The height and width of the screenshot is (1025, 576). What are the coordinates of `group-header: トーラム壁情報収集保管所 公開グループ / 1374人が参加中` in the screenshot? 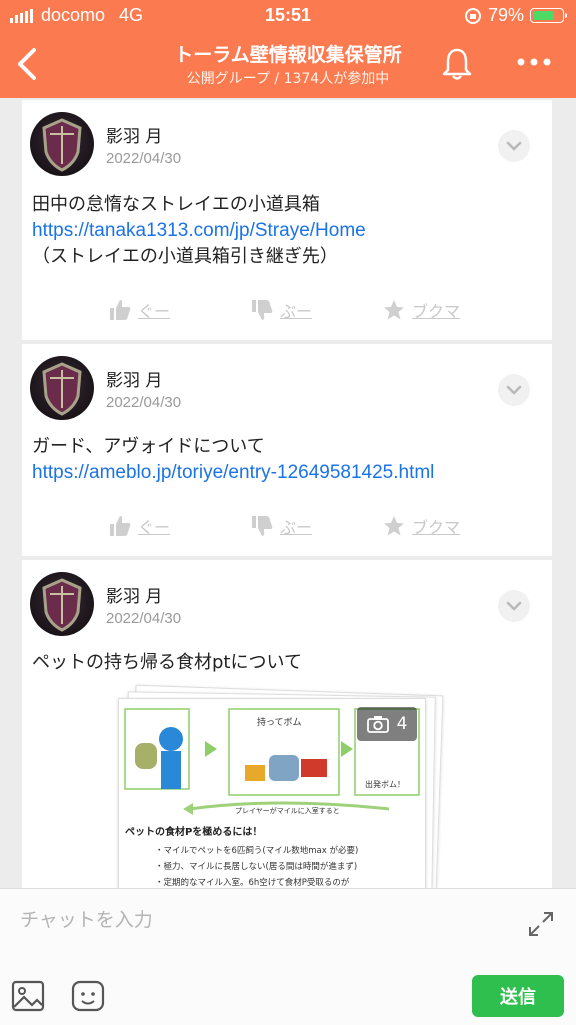 It's located at (288, 64).